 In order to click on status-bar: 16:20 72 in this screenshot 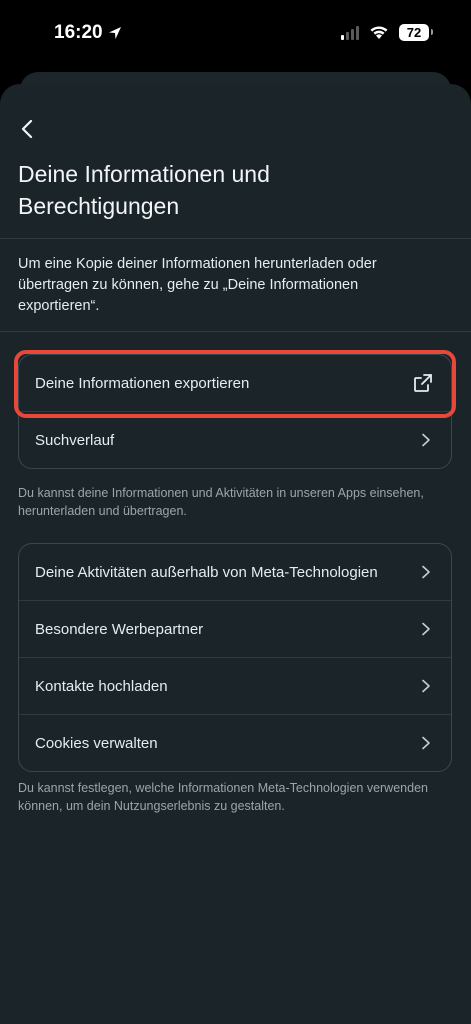, I will do `click(235, 35)`.